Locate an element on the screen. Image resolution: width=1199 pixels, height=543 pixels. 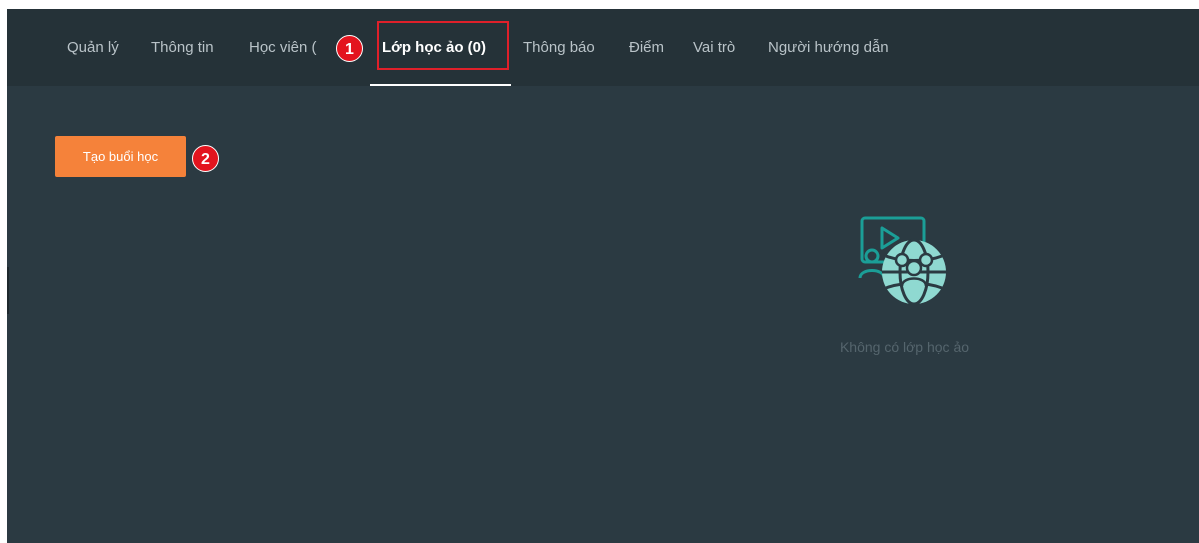
active-tab-indicator is located at coordinates (440, 85).